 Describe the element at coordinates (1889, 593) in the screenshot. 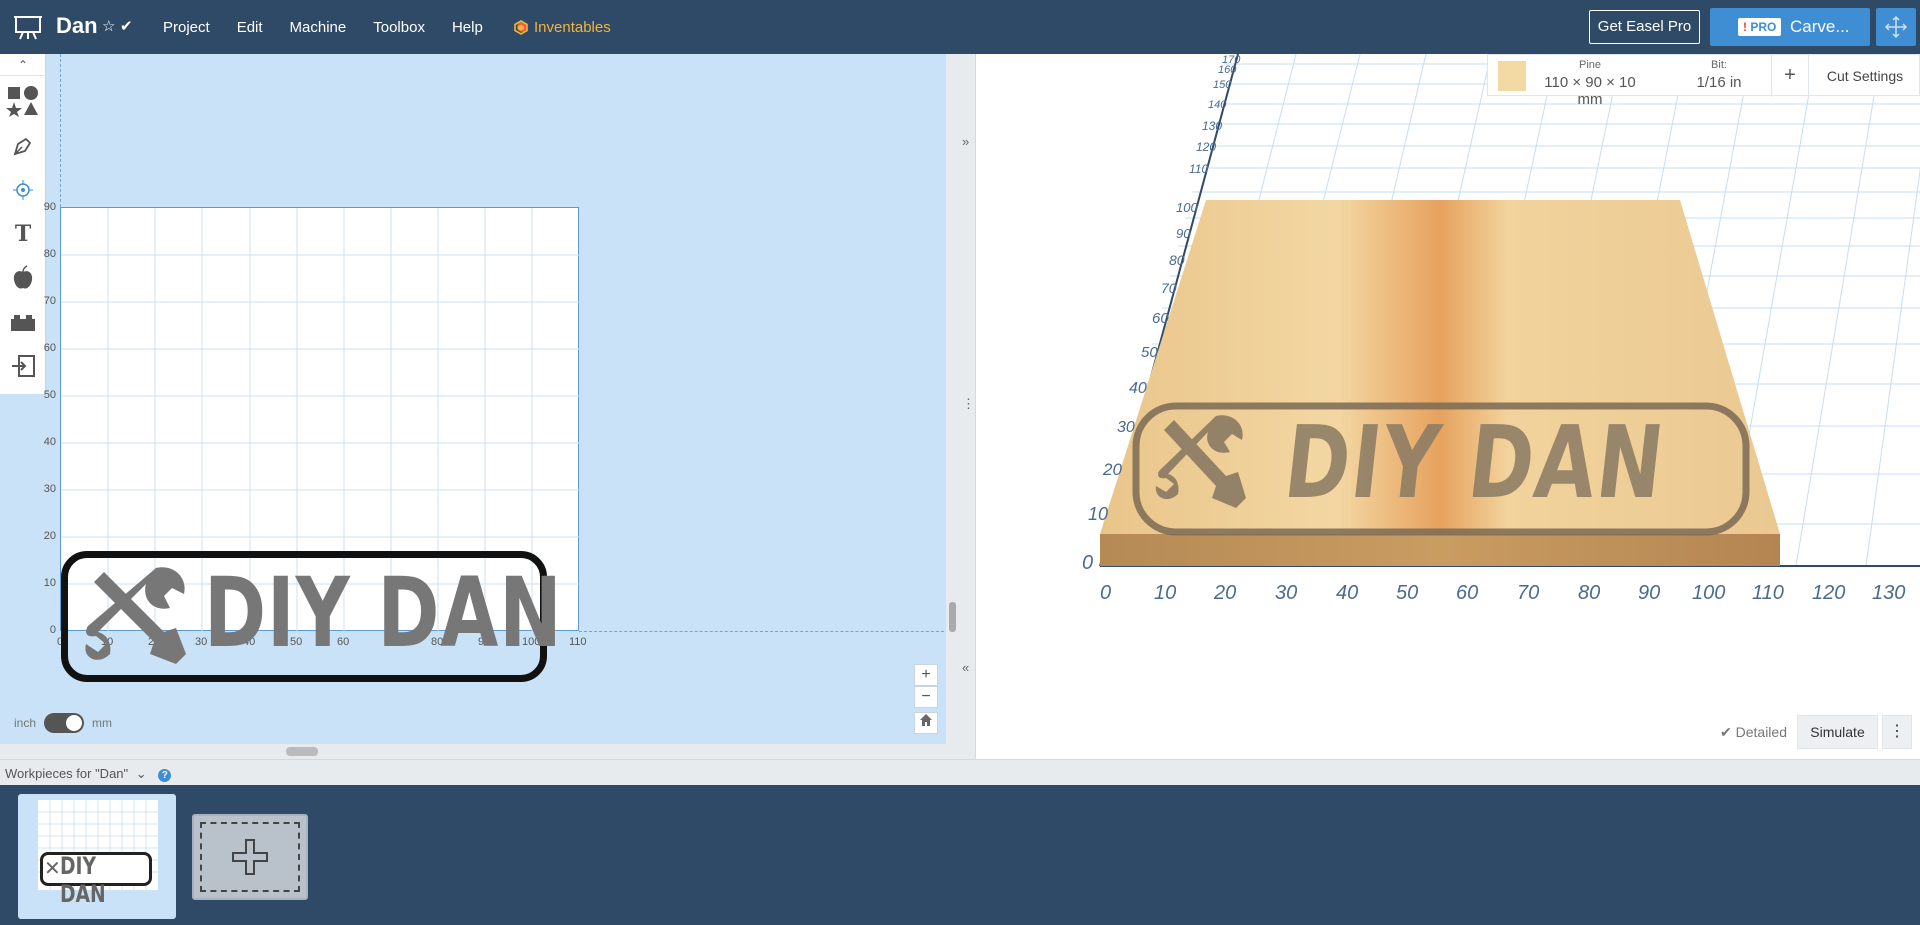

I see `3d-x-tick: 130` at that location.